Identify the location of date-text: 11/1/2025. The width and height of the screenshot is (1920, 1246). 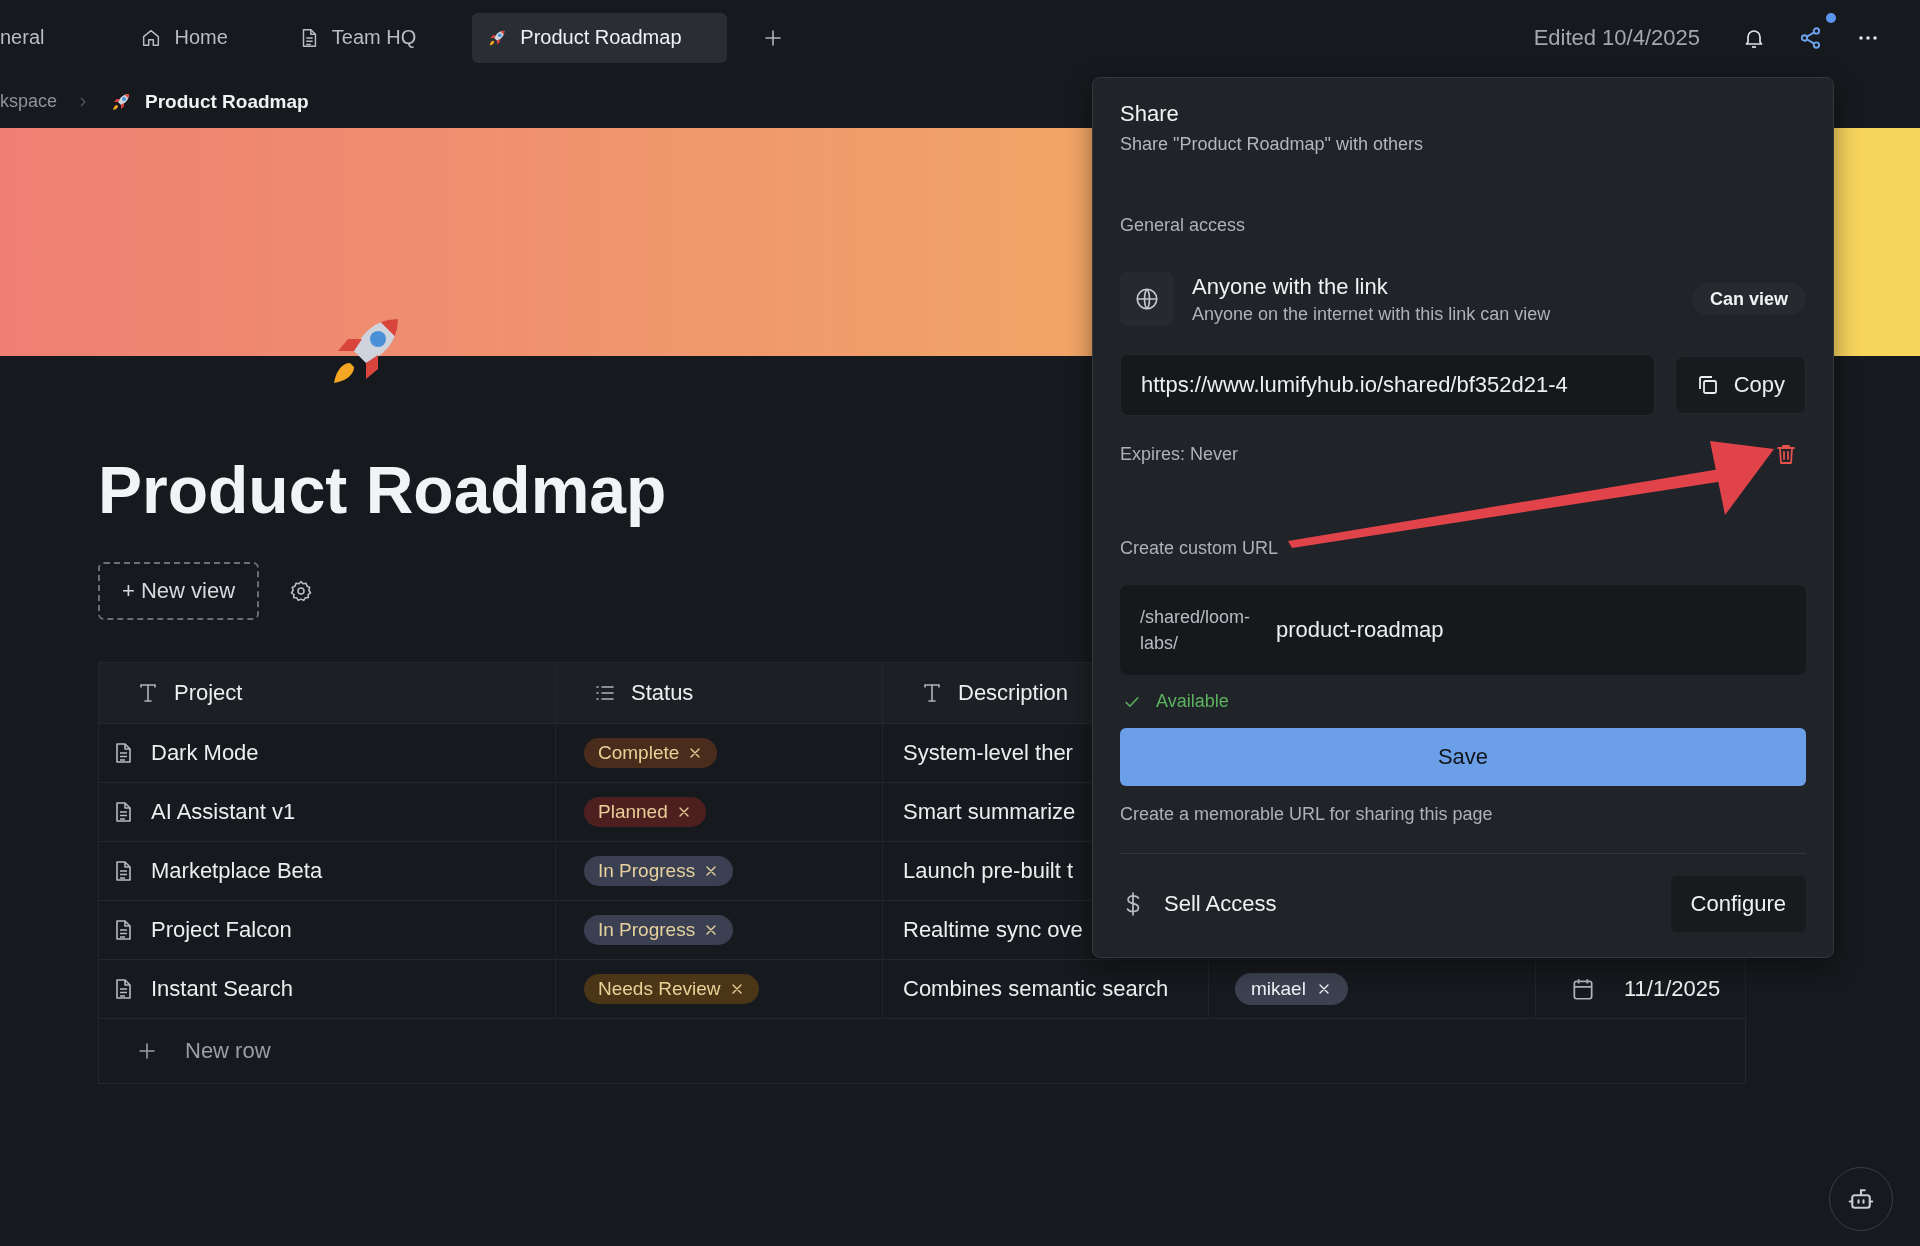
(1672, 989).